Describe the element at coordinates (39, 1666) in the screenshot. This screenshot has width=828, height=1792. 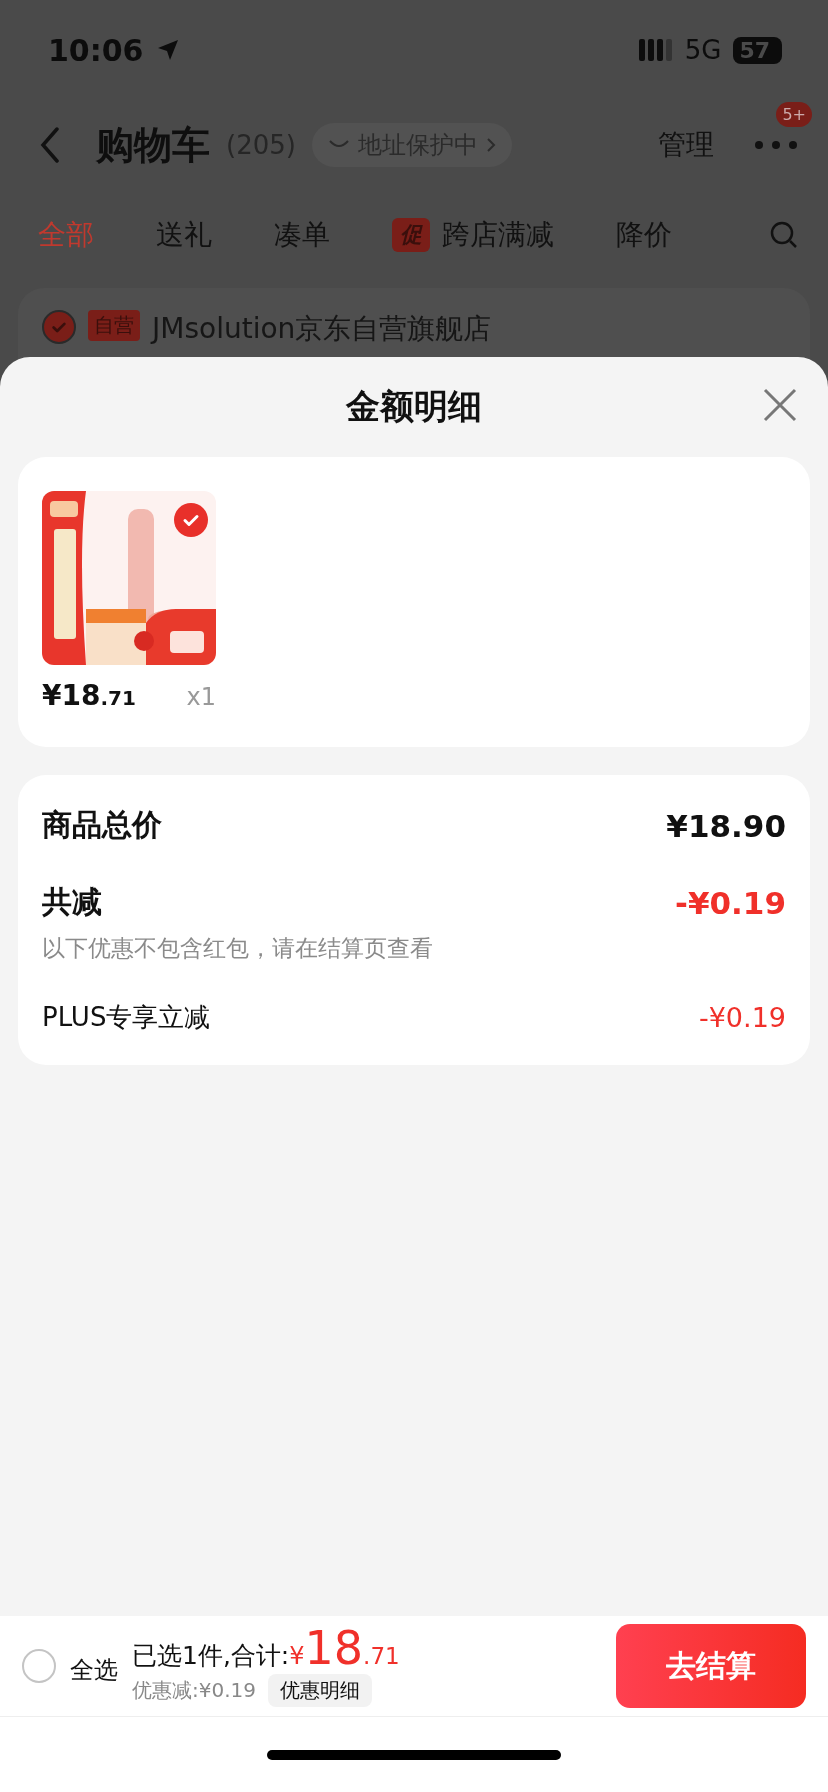
I see `select-all-radio` at that location.